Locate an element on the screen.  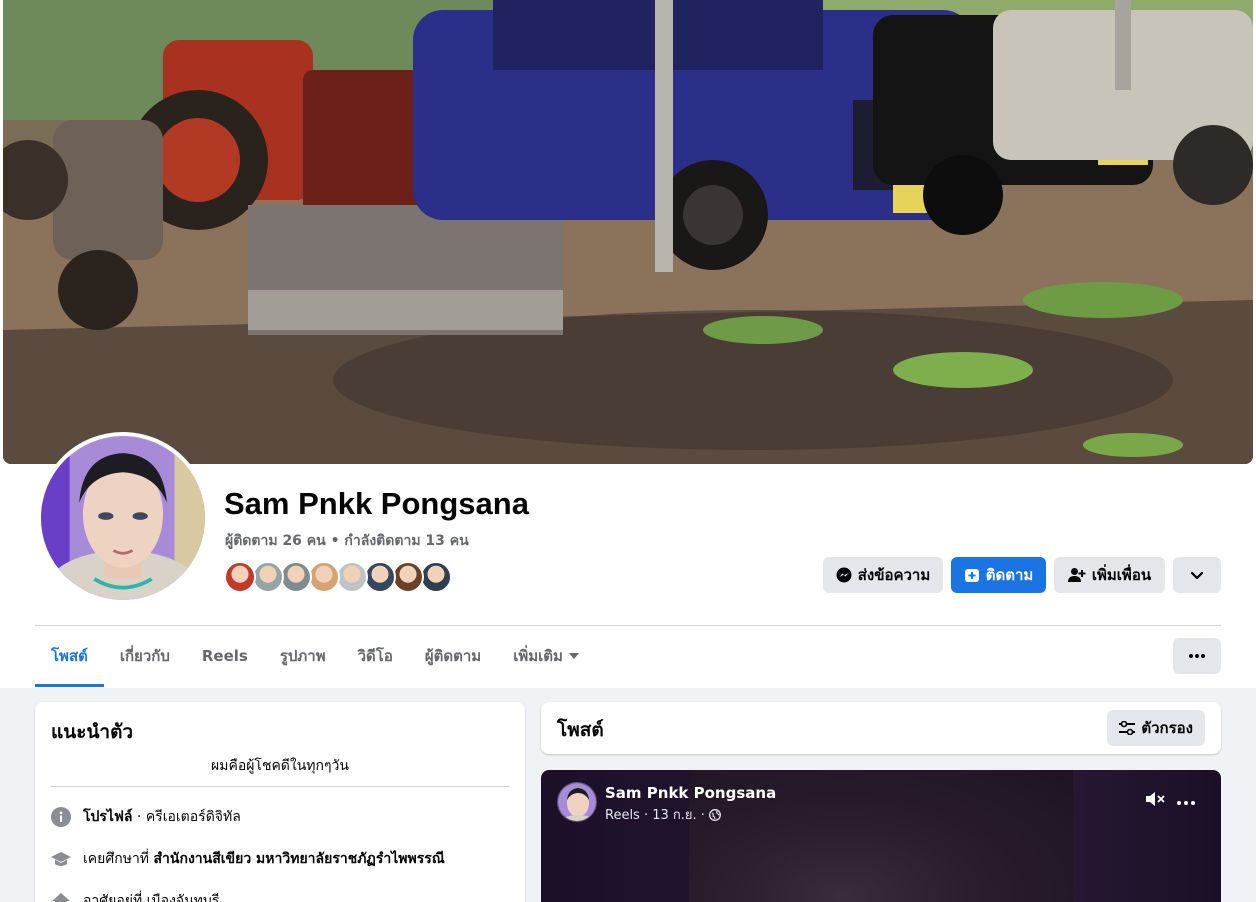
education-prefix: เคยศึกษาที่ is located at coordinates (118, 859).